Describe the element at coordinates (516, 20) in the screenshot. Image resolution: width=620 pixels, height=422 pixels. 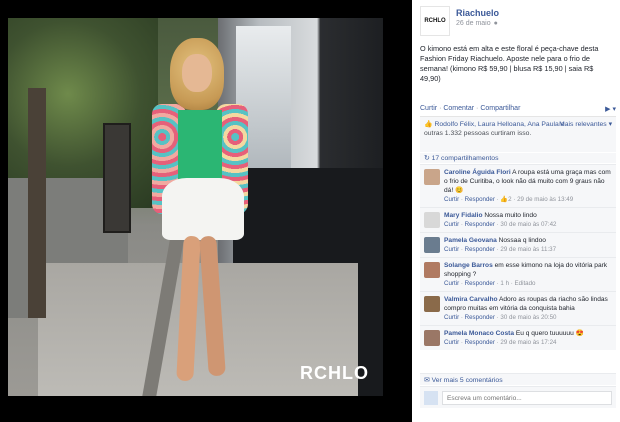
I see `post-header: RCHLO Riachuelo 26 de maio ●` at that location.